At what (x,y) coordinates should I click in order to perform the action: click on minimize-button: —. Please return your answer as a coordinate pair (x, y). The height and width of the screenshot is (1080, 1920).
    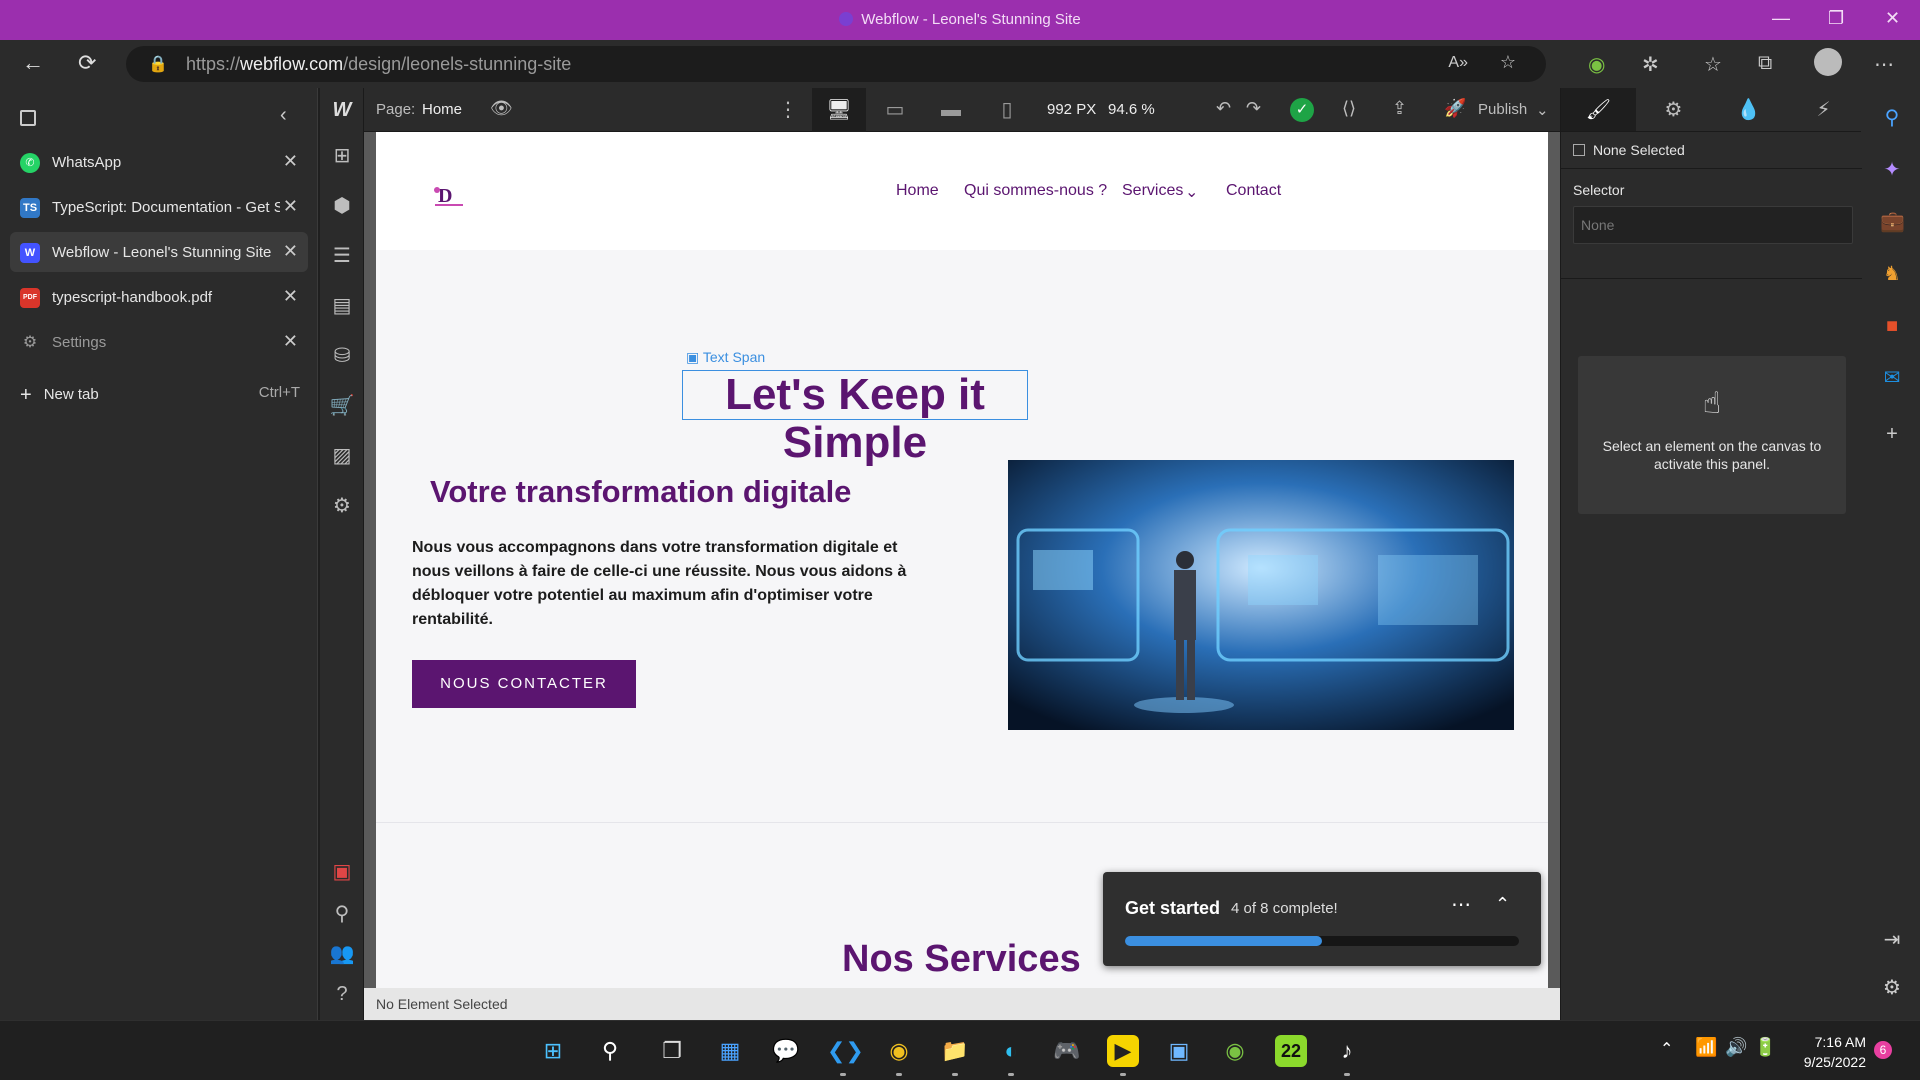
    Looking at the image, I should click on (1781, 18).